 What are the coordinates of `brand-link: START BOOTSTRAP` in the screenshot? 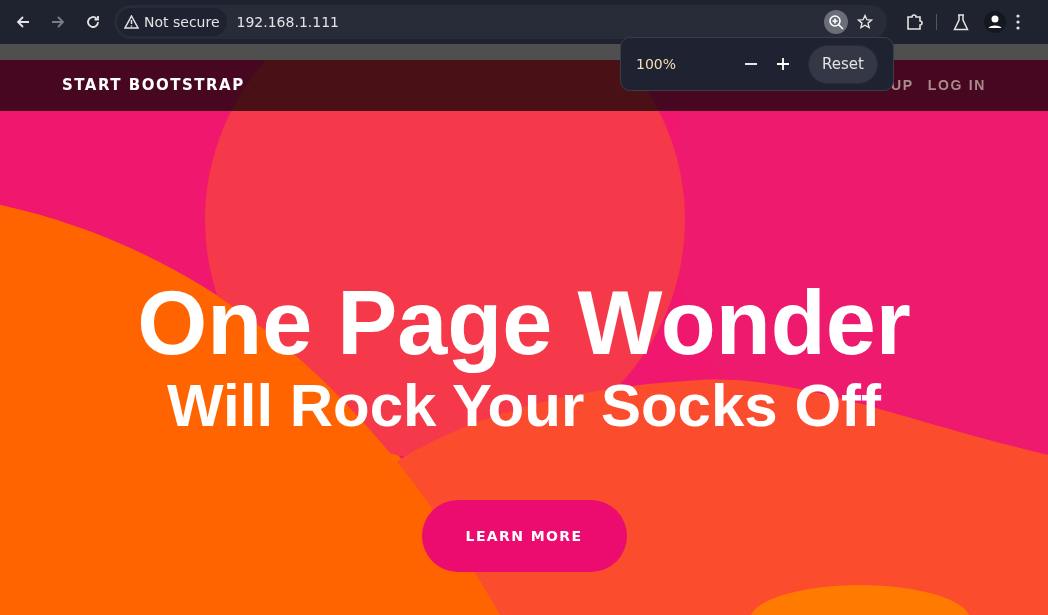 It's located at (153, 85).